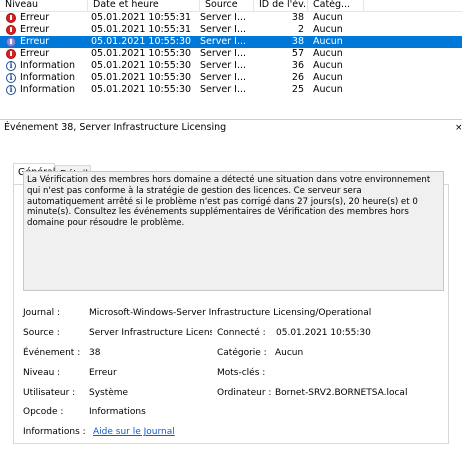  What do you see at coordinates (227, 6) in the screenshot?
I see `column-header-source: Source` at bounding box center [227, 6].